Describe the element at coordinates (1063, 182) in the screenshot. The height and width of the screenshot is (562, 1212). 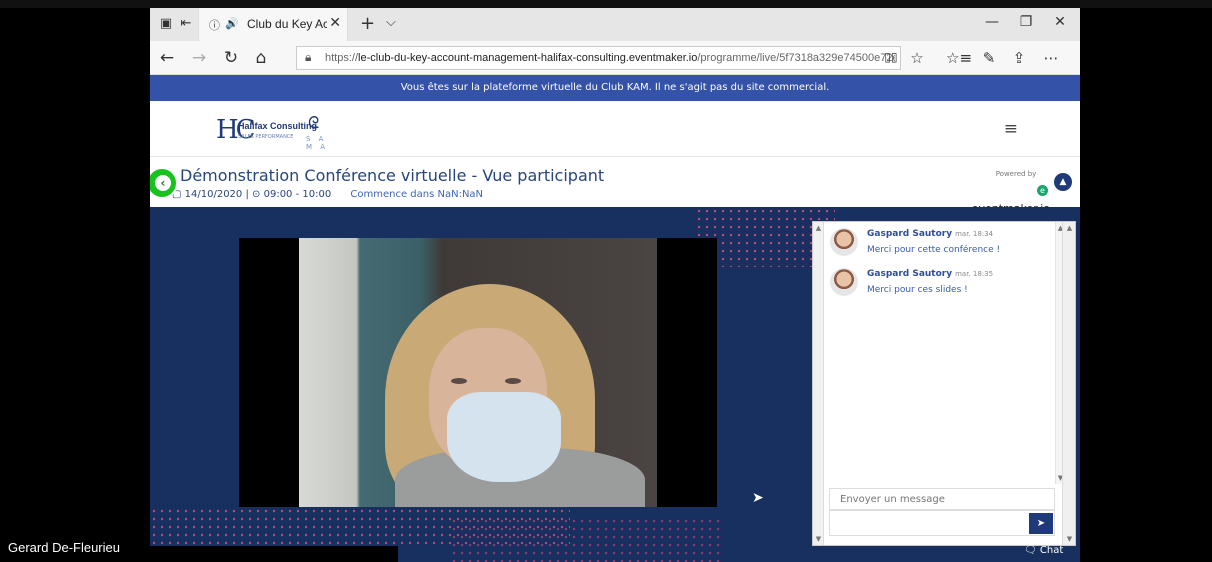
I see `chevron-up-icon: ▲` at that location.